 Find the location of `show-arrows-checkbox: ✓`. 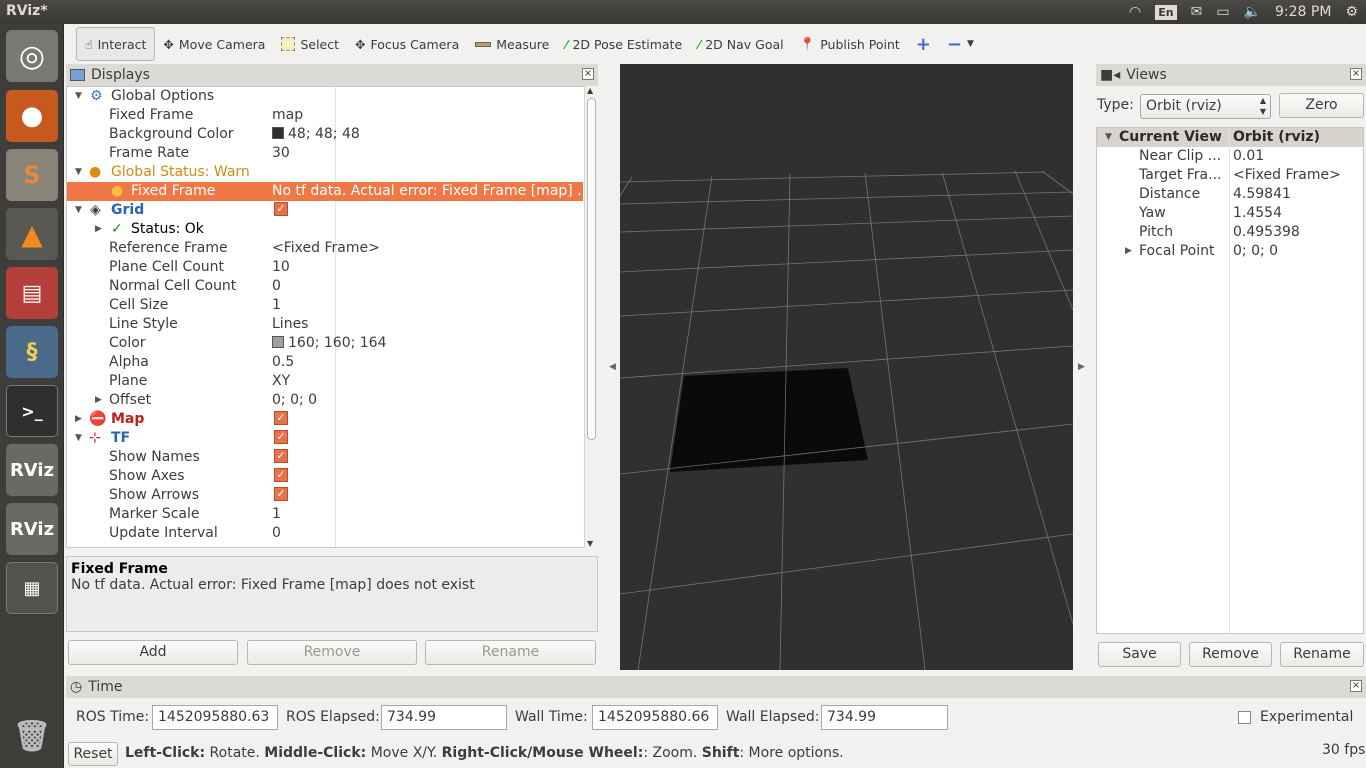

show-arrows-checkbox: ✓ is located at coordinates (281, 493).